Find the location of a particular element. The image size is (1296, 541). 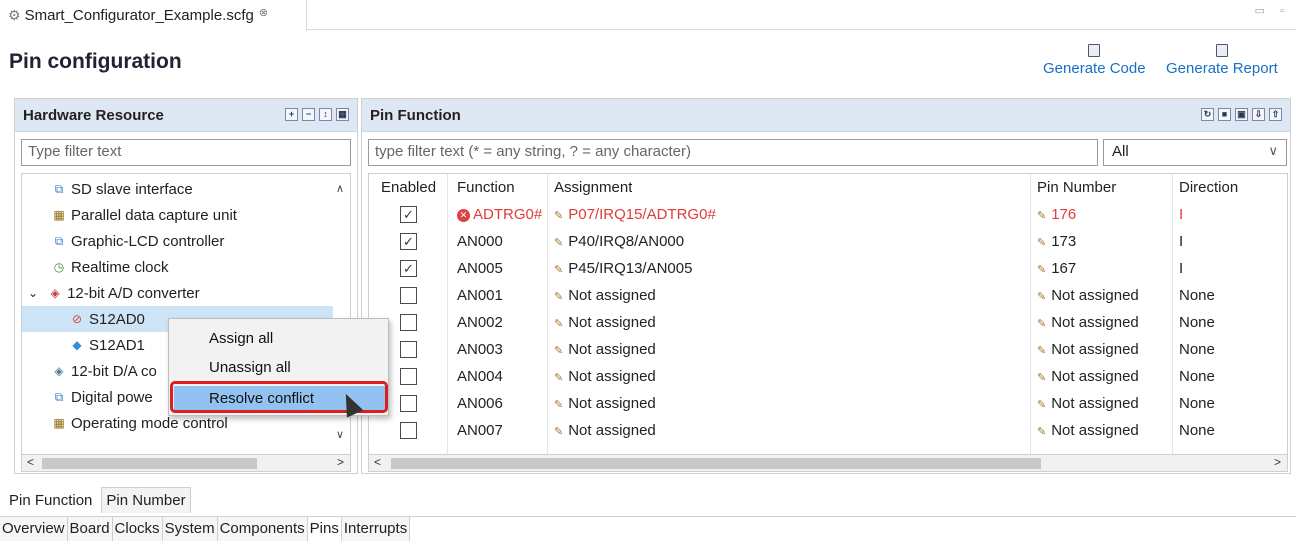

assignment-cell: ✎ P07/IRQ15/ADTRG0# is located at coordinates (635, 214).